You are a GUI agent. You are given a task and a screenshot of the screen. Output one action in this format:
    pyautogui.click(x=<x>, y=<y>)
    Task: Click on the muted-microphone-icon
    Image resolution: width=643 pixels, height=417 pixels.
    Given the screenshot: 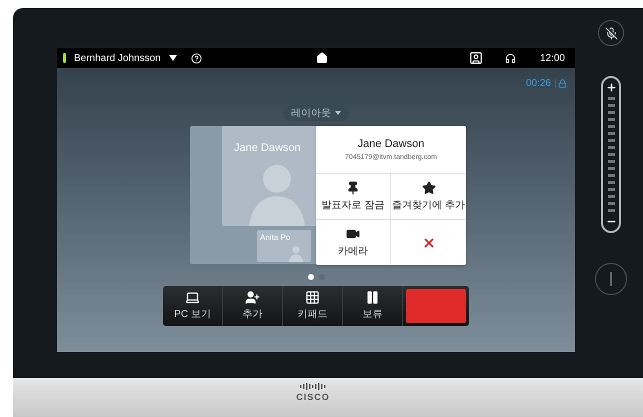 What is the action you would take?
    pyautogui.click(x=611, y=33)
    